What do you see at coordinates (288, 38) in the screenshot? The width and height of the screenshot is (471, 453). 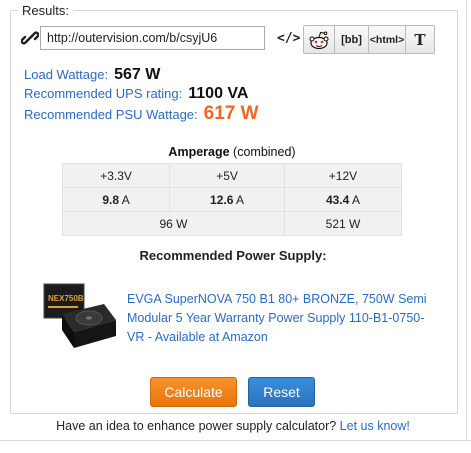 I see `embed-code-button: </>` at bounding box center [288, 38].